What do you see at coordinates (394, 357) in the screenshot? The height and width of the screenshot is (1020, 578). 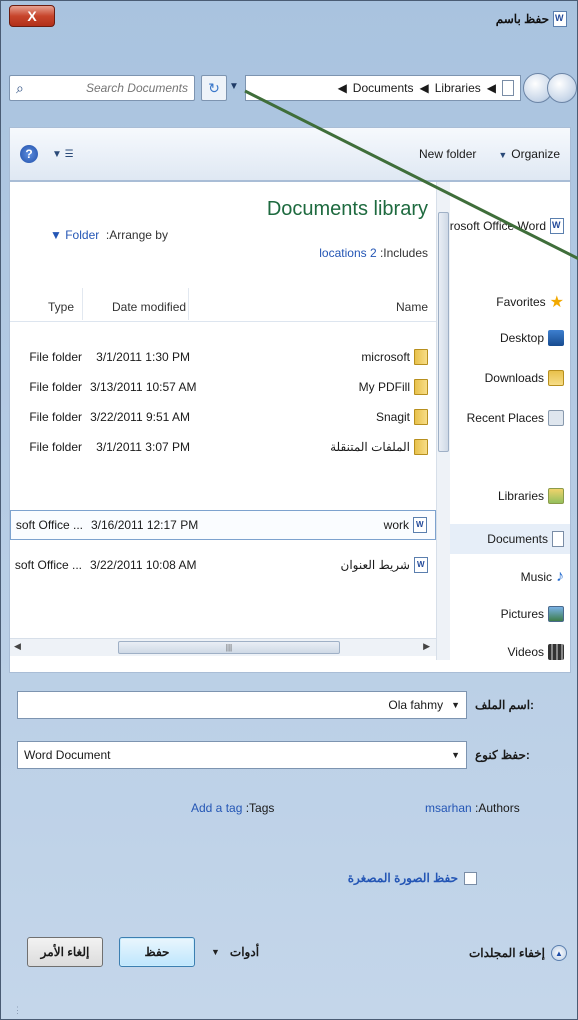 I see `file-name: microsoft` at bounding box center [394, 357].